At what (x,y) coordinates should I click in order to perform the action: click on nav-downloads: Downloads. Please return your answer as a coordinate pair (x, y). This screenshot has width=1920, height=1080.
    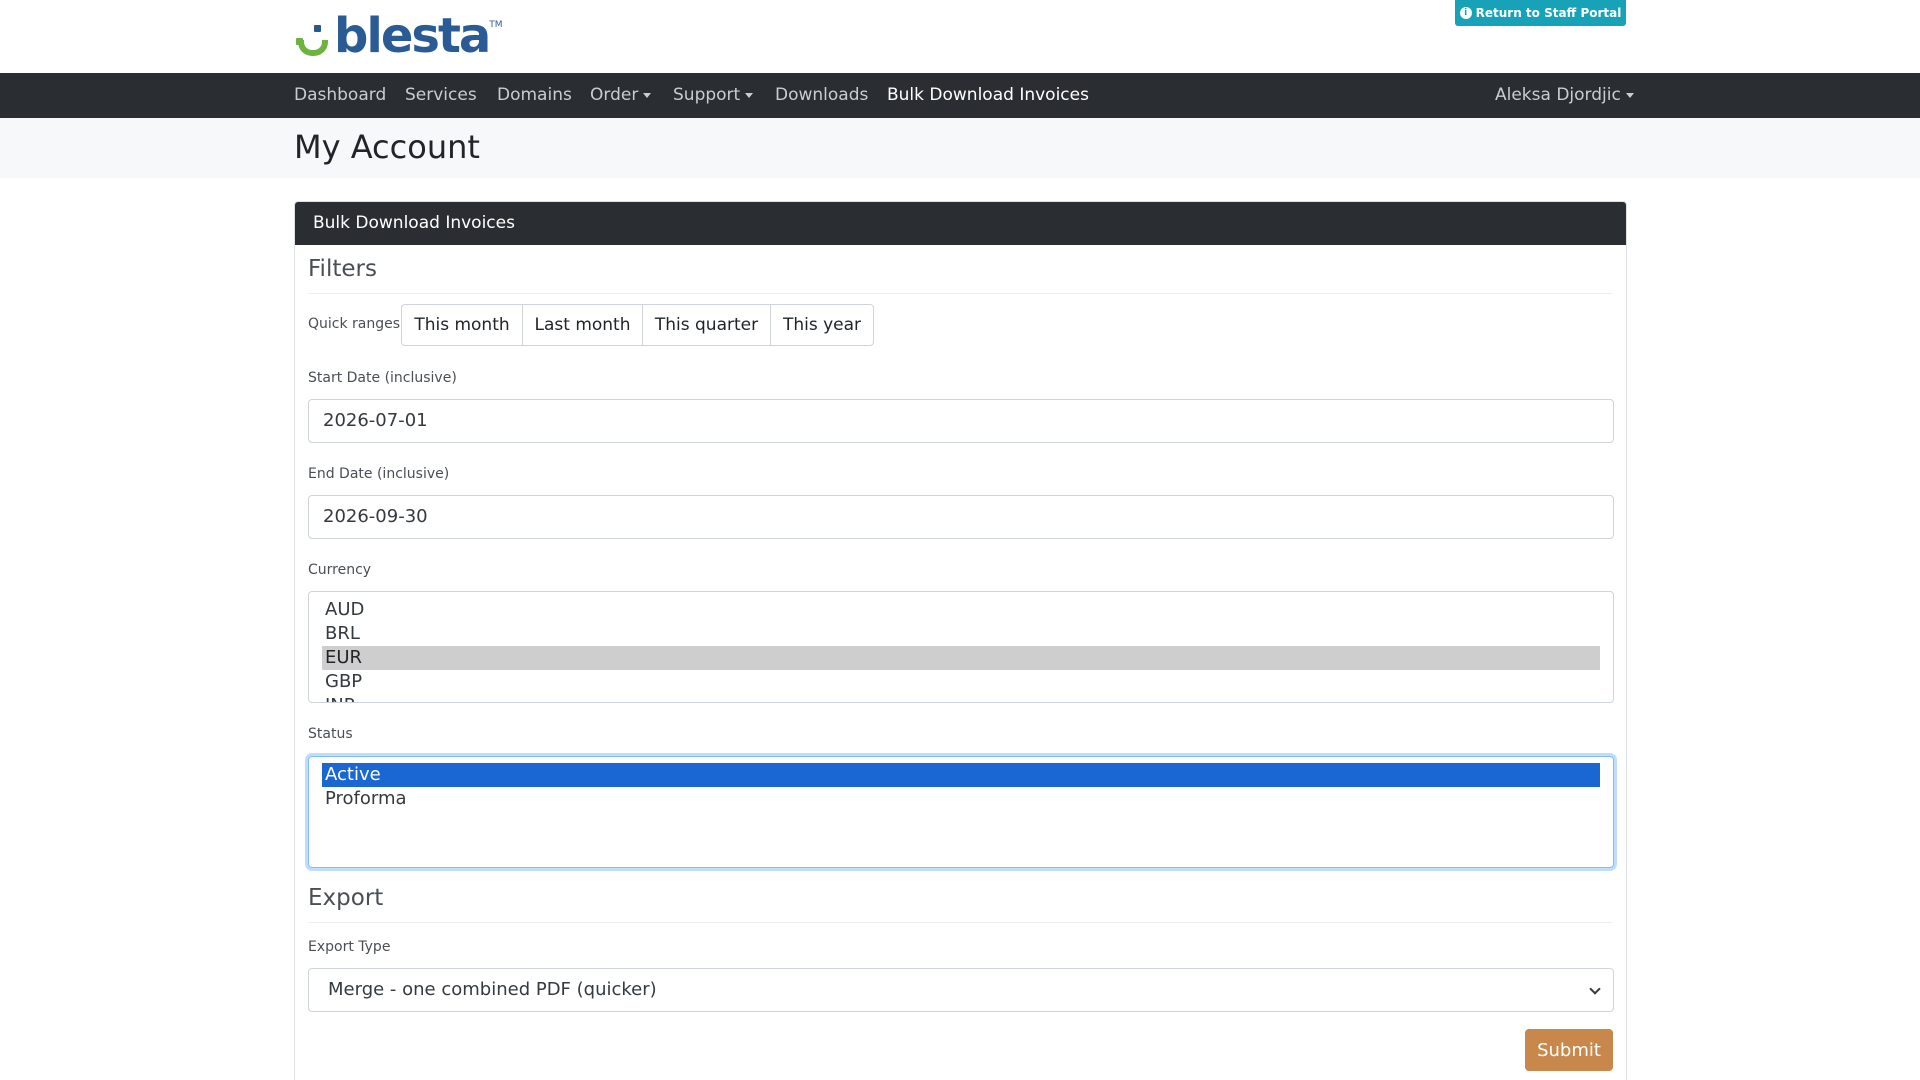
    Looking at the image, I should click on (821, 95).